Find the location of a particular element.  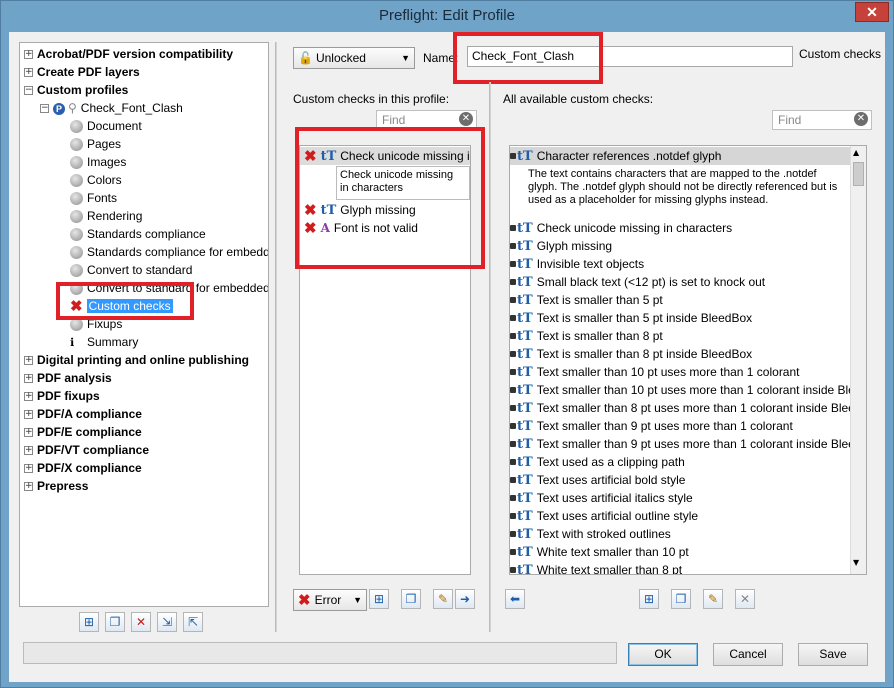

tree-item-colors: Colors is located at coordinates (96, 180).